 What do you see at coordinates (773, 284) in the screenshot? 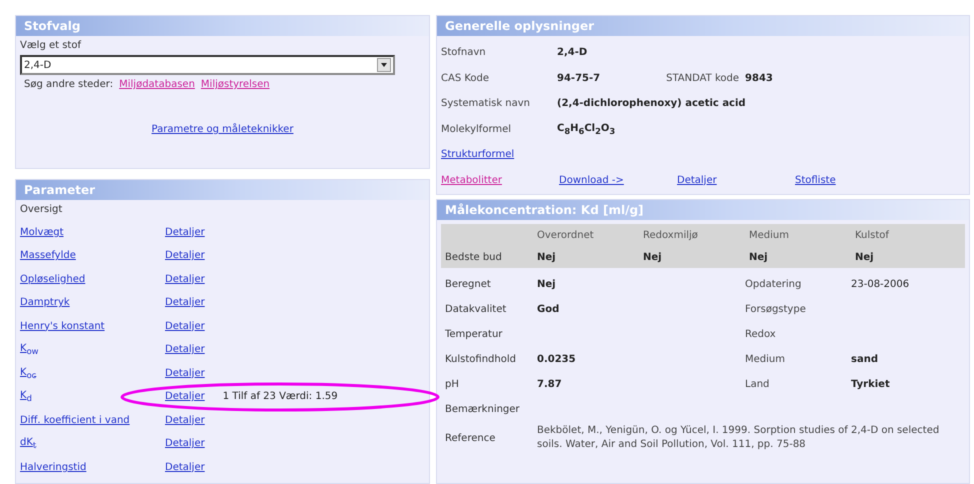
I see `field-label: Opdatering` at bounding box center [773, 284].